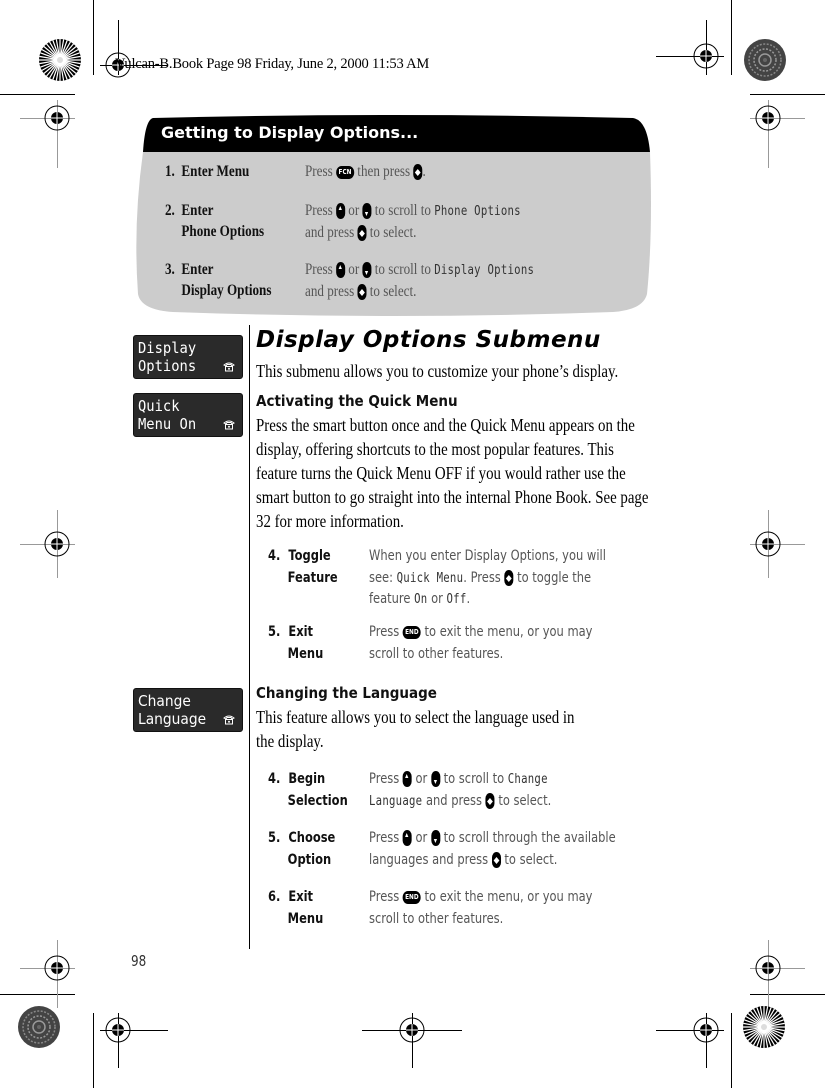  I want to click on lcd-text: Display Options, so click(484, 270).